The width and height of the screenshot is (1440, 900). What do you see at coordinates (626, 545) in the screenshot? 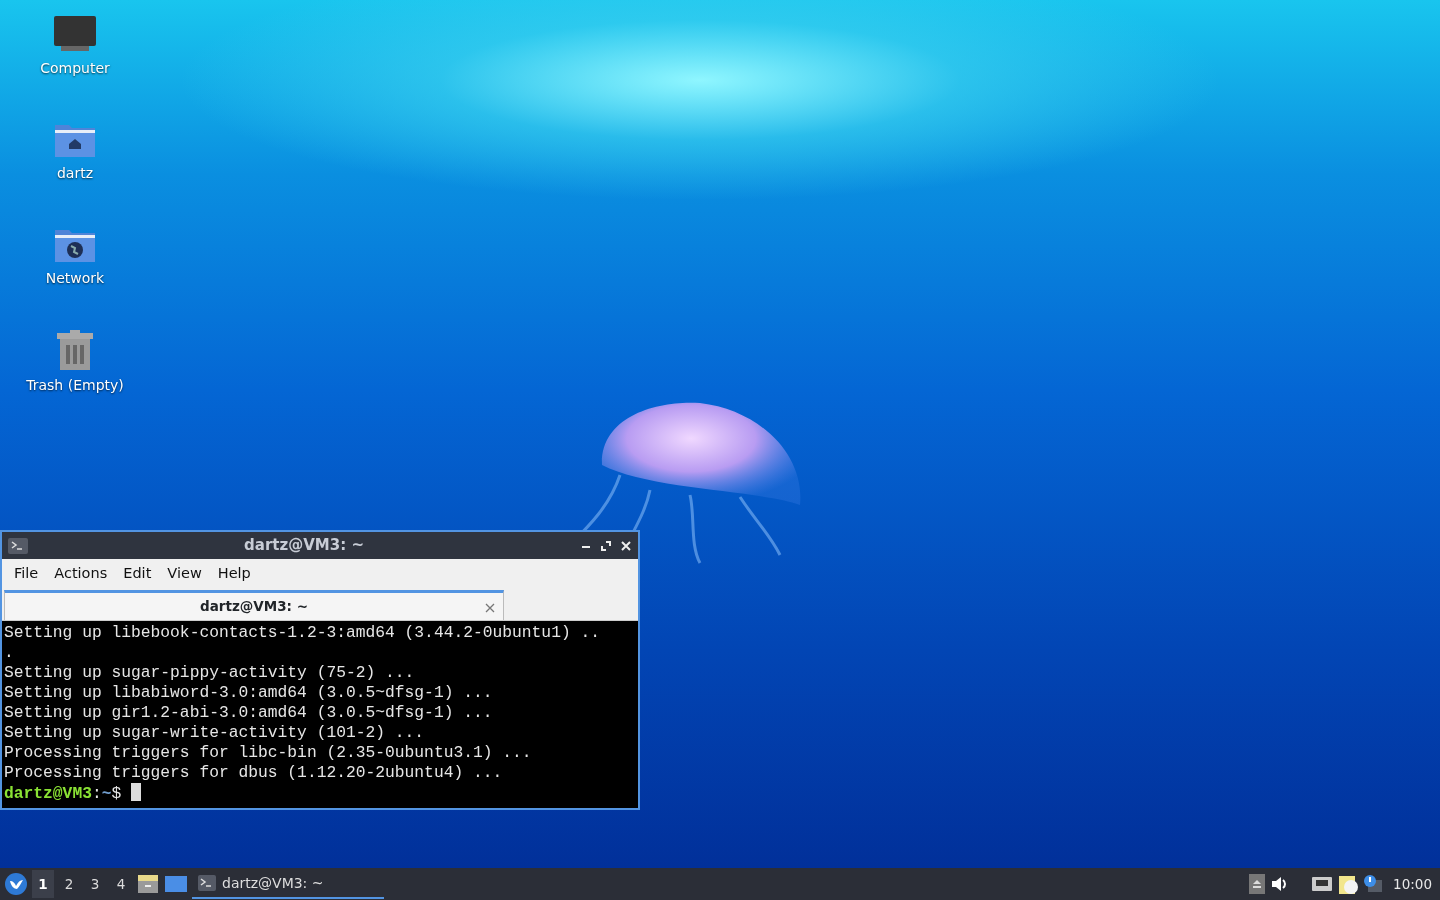
I see `close-icon` at bounding box center [626, 545].